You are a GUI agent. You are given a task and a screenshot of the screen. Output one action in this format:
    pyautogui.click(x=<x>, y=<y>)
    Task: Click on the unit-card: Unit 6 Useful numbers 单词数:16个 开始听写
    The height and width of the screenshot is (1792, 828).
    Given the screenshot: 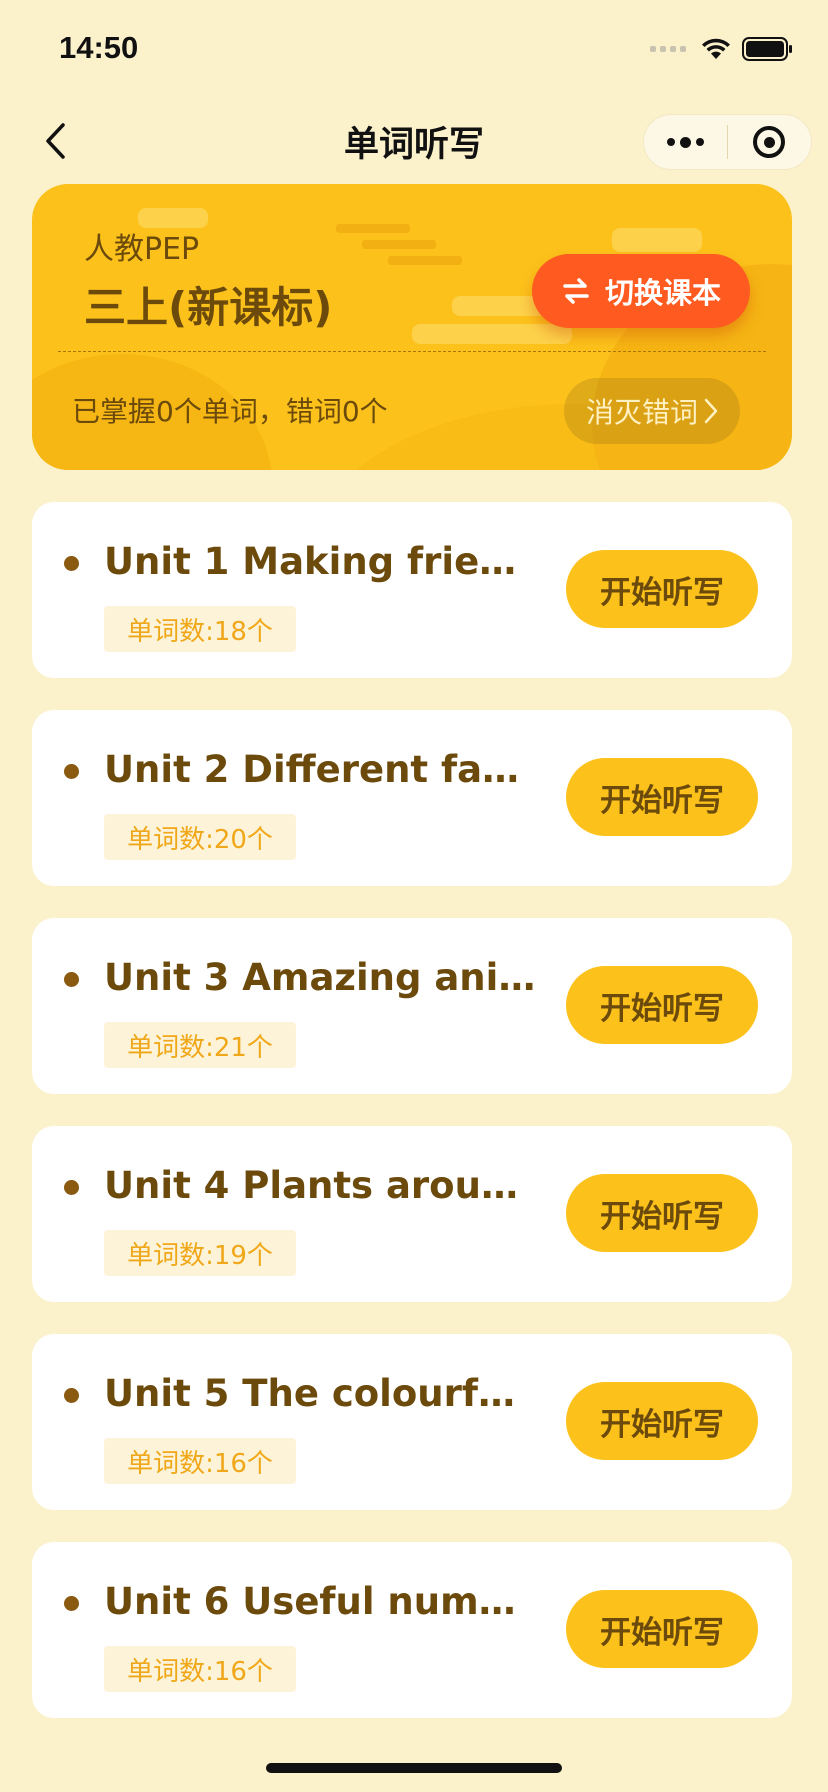 What is the action you would take?
    pyautogui.click(x=412, y=1630)
    